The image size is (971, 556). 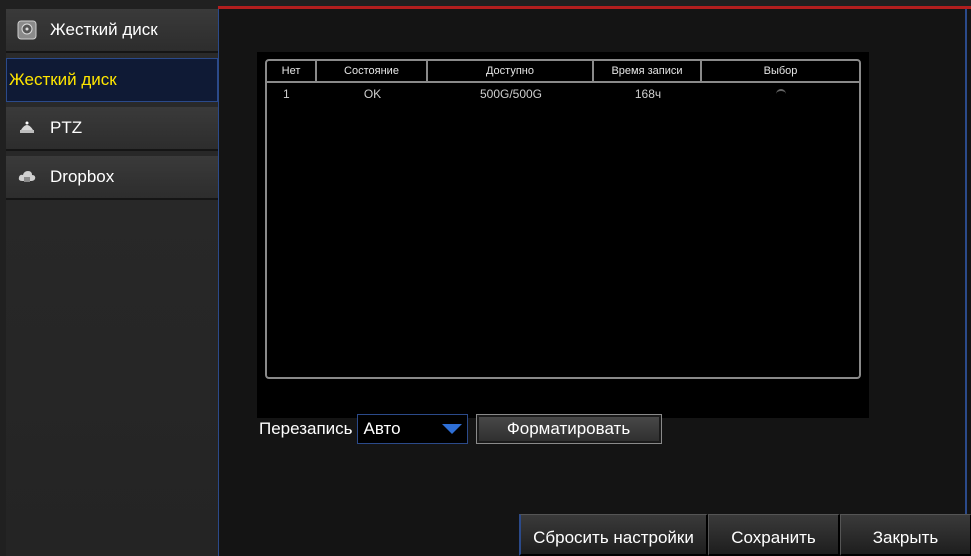 I want to click on close-button: Закрыть, so click(x=905, y=535).